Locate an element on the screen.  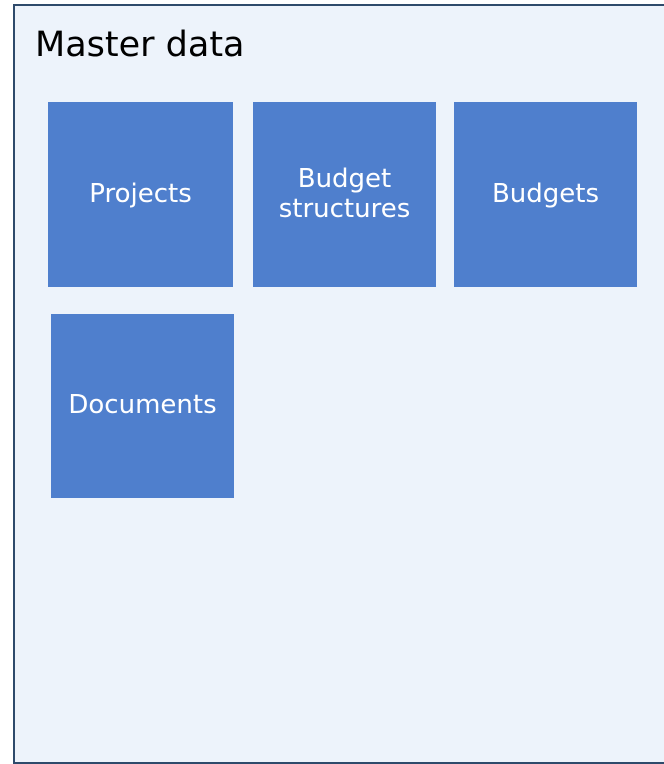
panel-title: Master data is located at coordinates (140, 45).